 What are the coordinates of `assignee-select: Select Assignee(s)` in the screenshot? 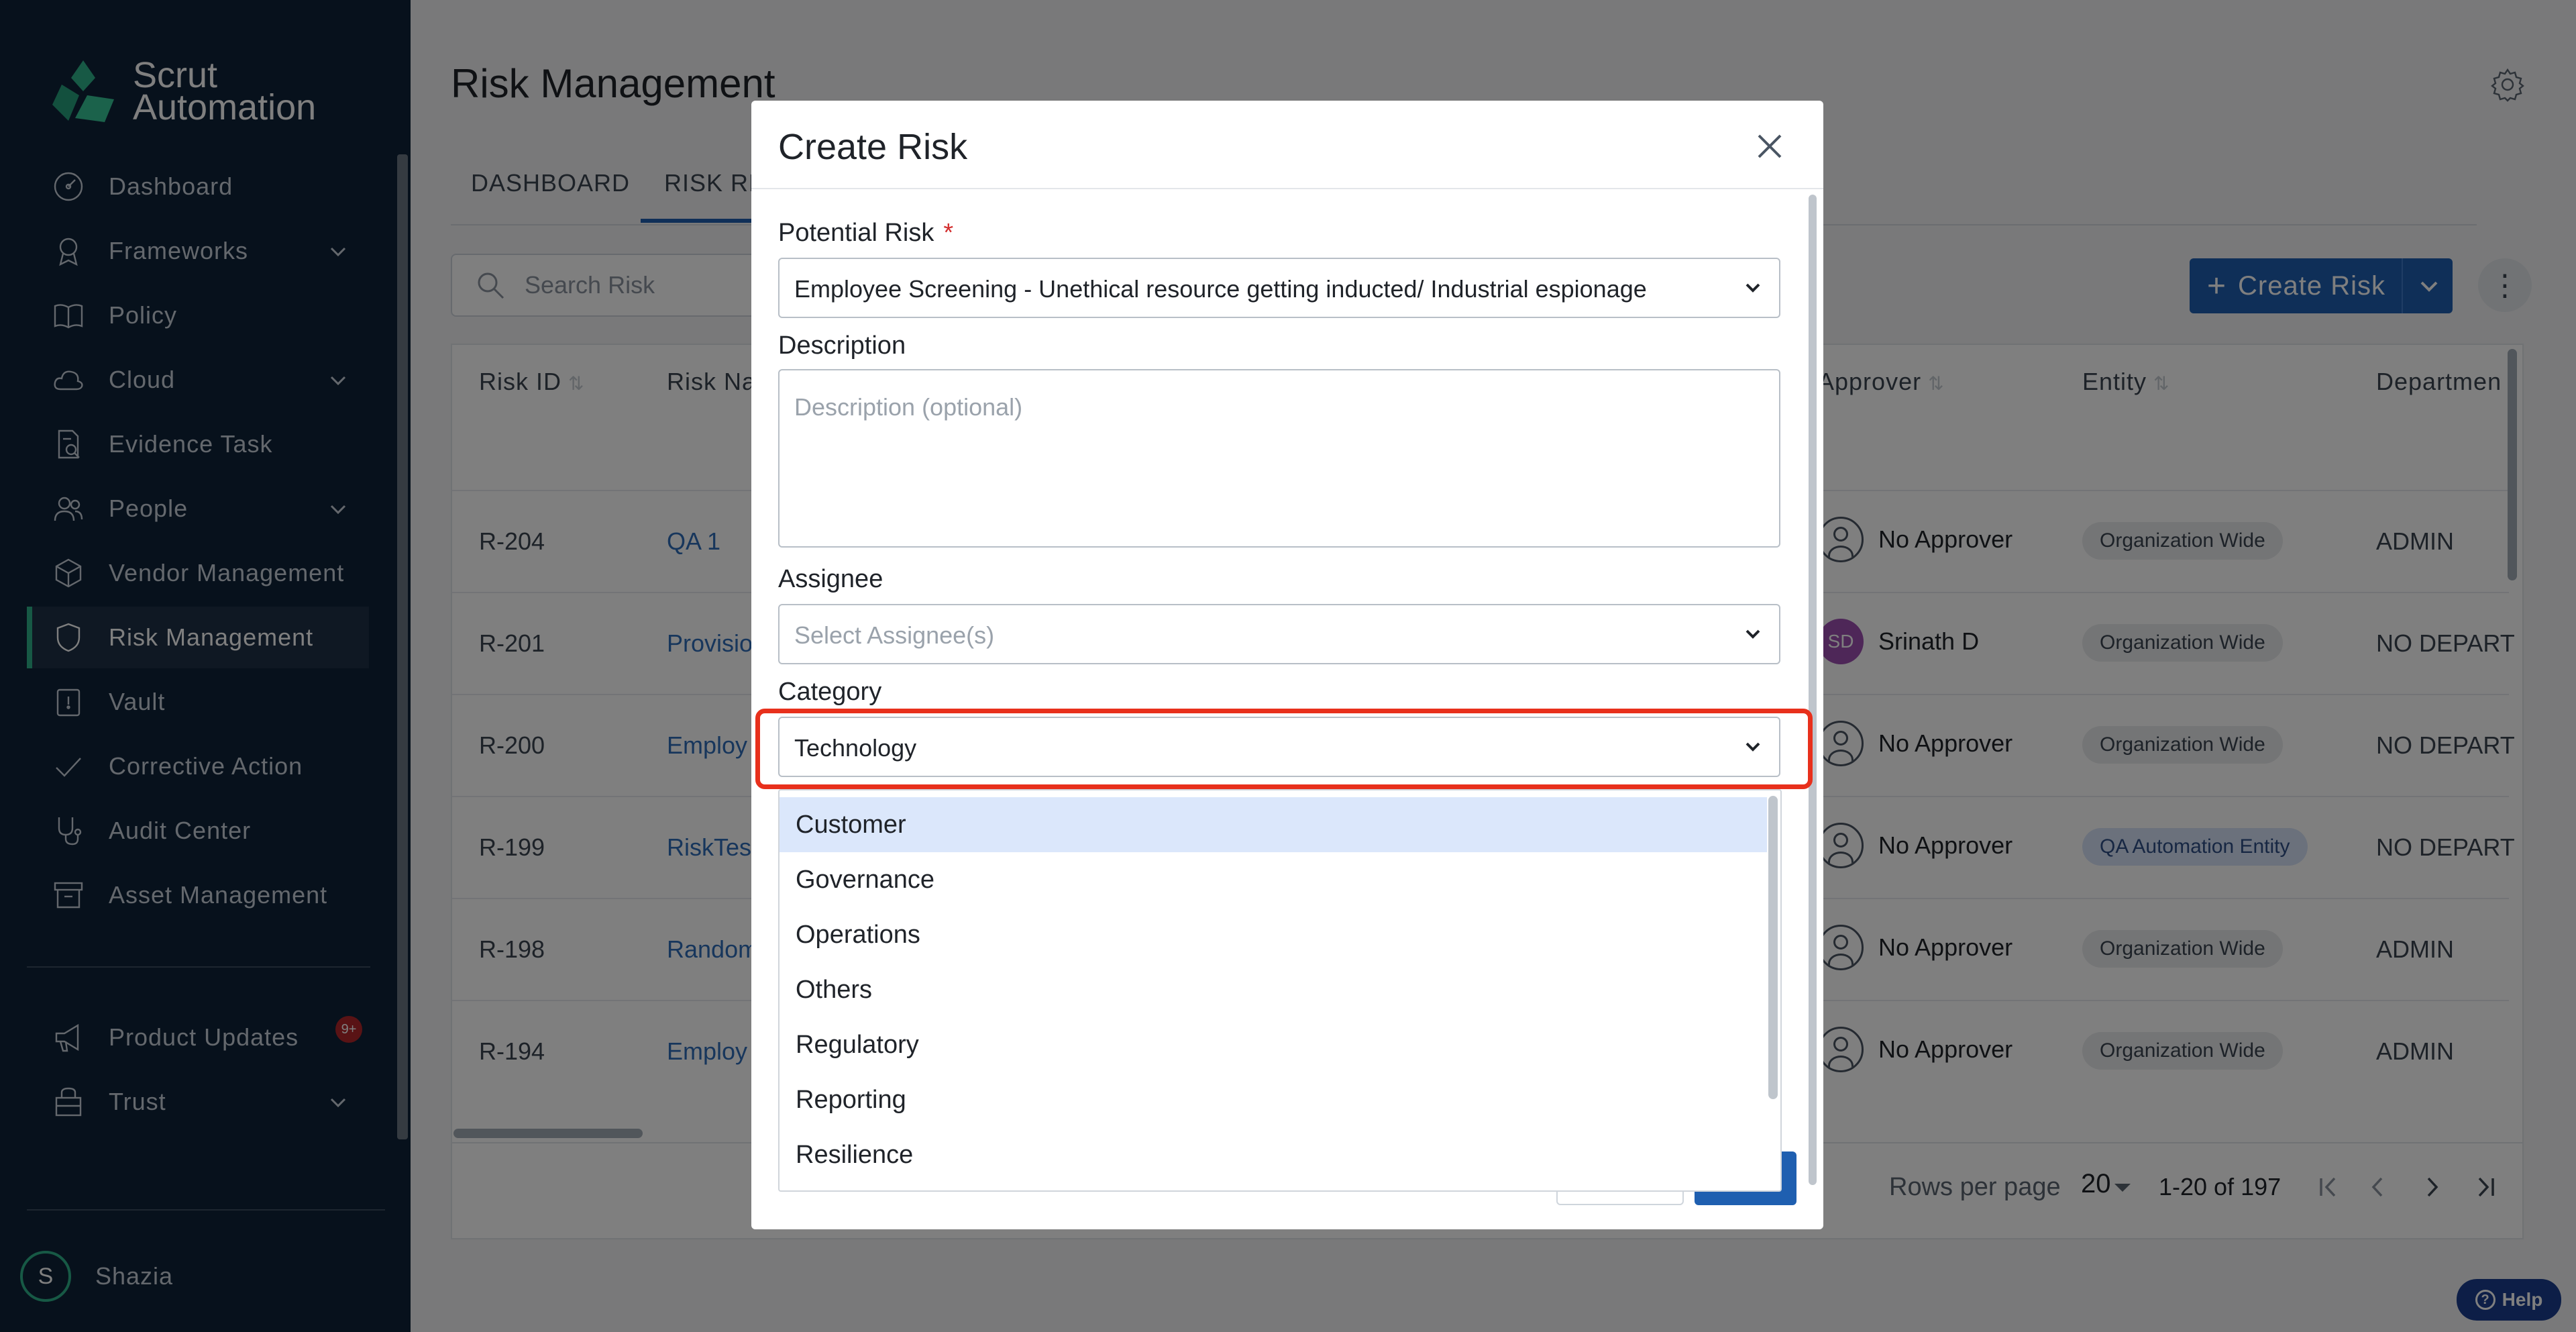 It's located at (1279, 634).